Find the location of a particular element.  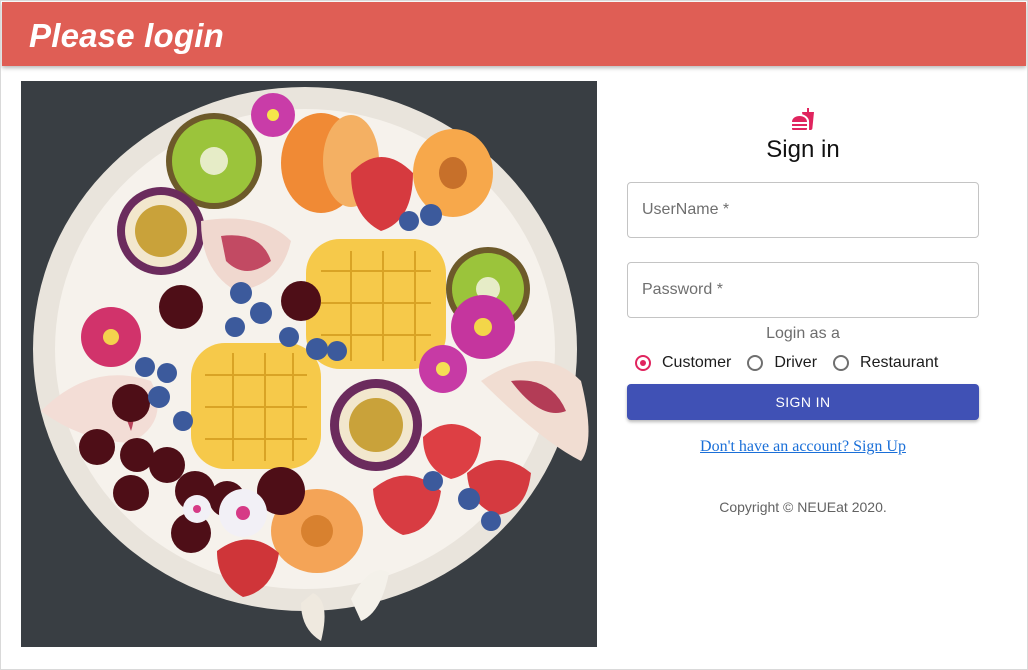

app-bar: Please login is located at coordinates (514, 34).